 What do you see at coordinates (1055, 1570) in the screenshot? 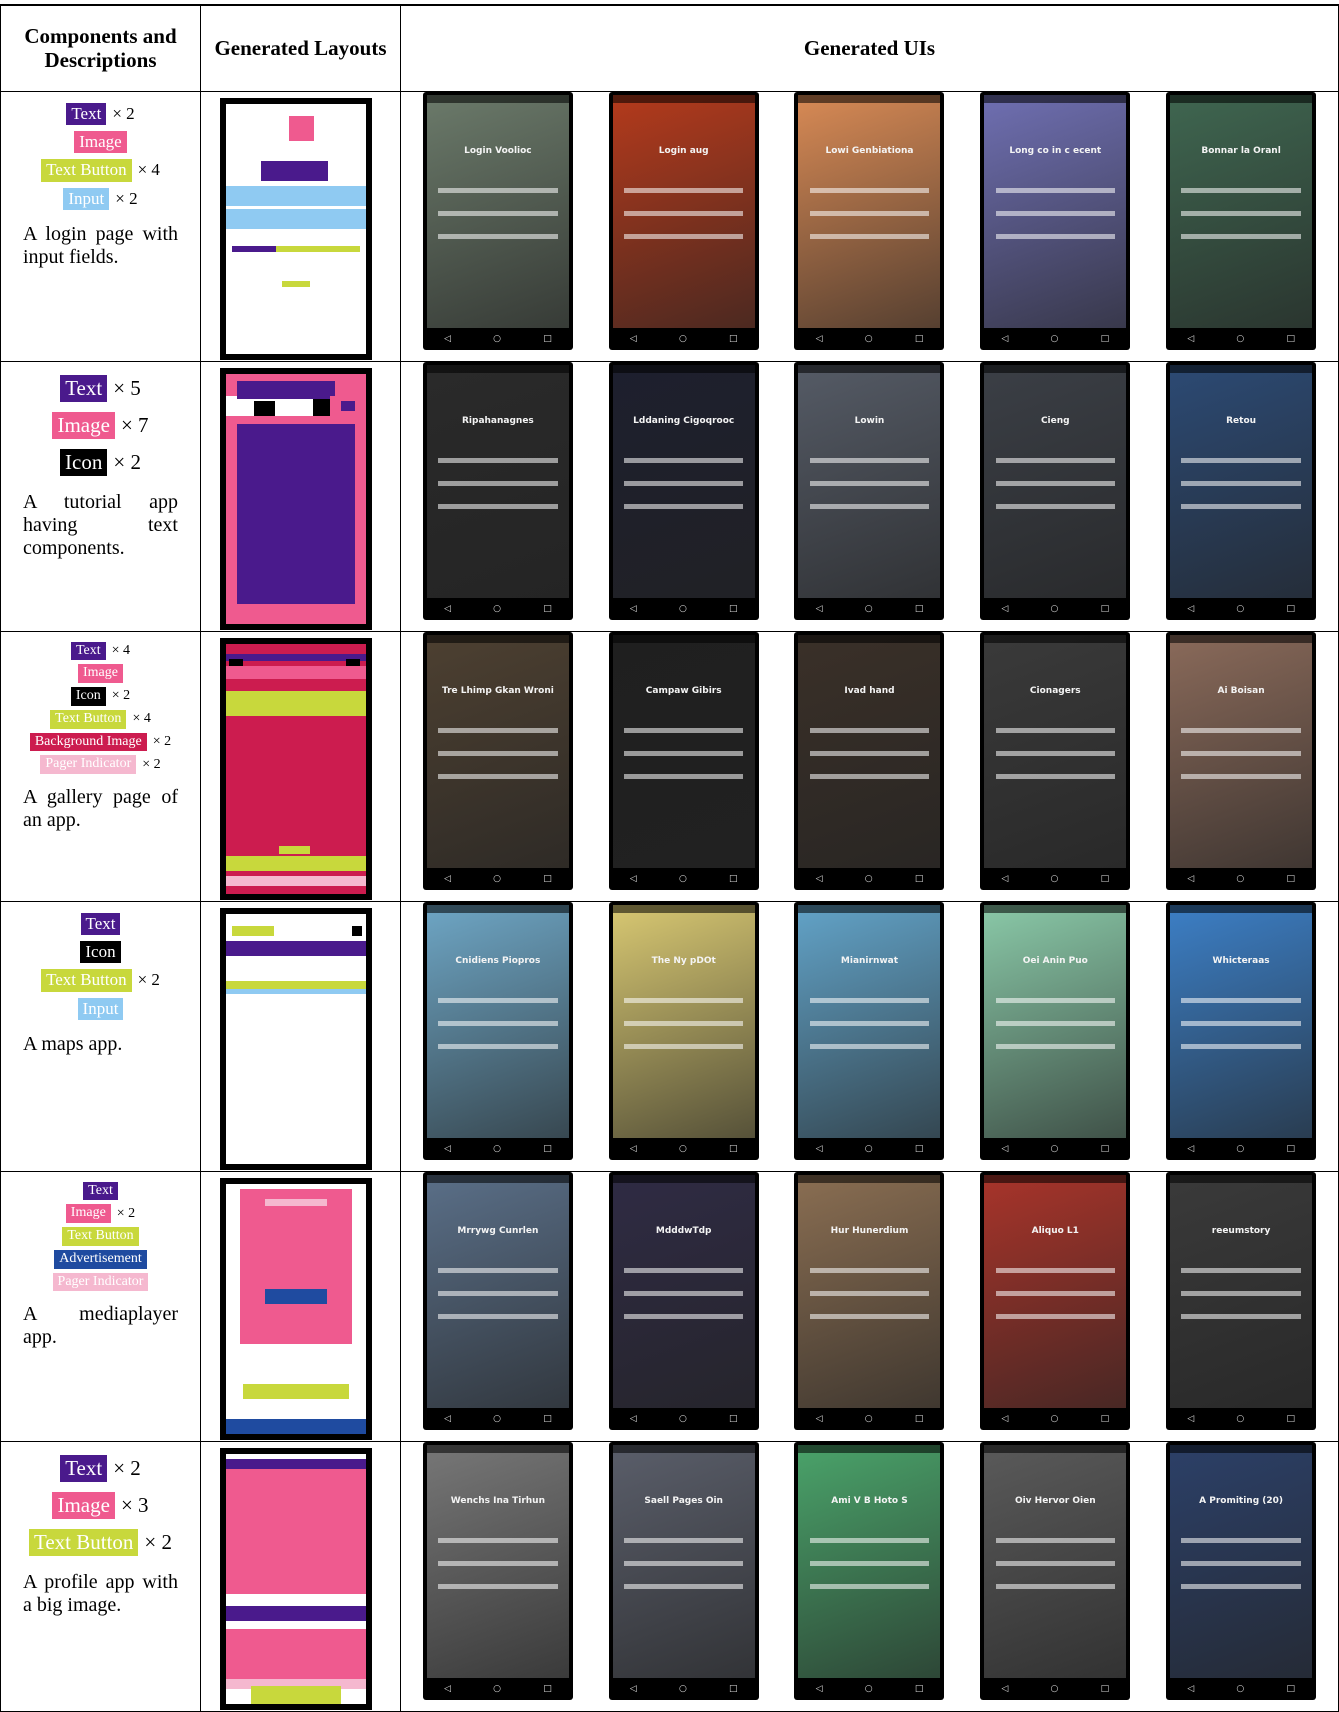
I see `generated-ui-screenshot: Oiv Hervor Oien ◁ ○ □` at bounding box center [1055, 1570].